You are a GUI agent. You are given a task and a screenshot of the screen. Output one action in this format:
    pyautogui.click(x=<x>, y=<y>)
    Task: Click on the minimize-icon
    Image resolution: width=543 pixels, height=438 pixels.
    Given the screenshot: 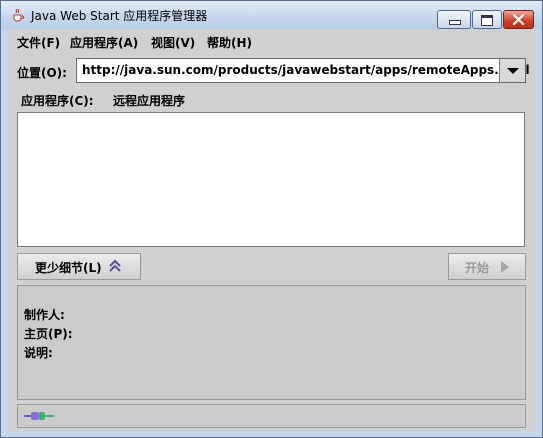 What is the action you would take?
    pyautogui.click(x=455, y=22)
    